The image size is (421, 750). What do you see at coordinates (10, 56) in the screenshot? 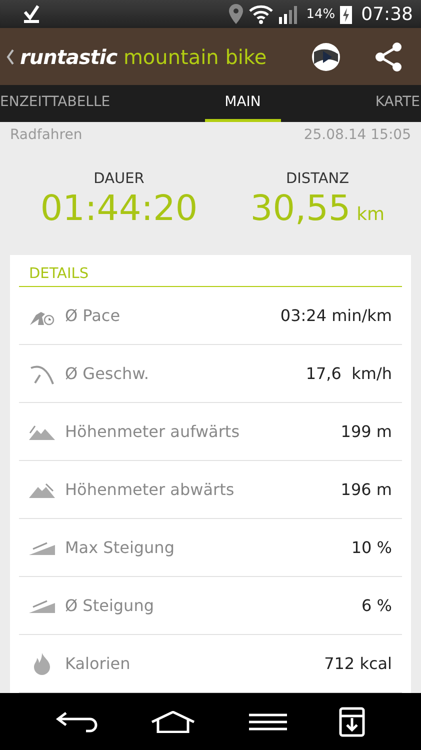
I see `back-icon` at bounding box center [10, 56].